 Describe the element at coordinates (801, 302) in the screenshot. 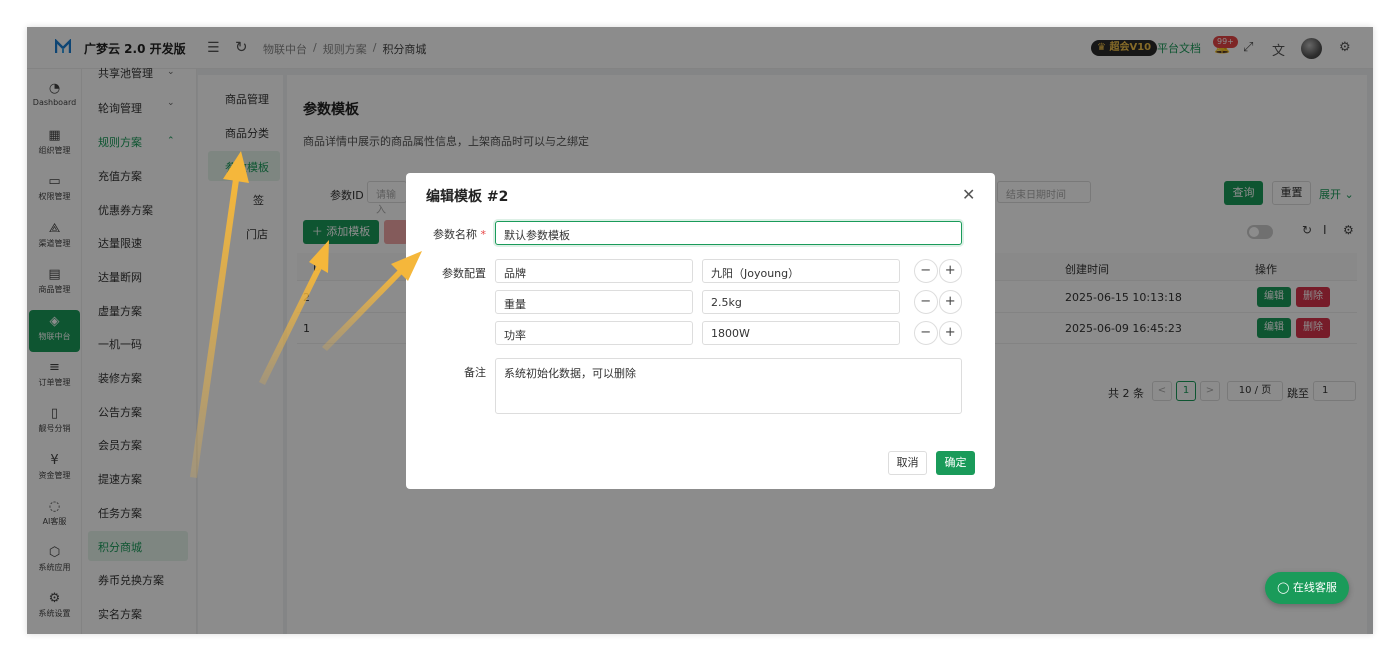

I see `param-value-input: 2.5kg` at that location.